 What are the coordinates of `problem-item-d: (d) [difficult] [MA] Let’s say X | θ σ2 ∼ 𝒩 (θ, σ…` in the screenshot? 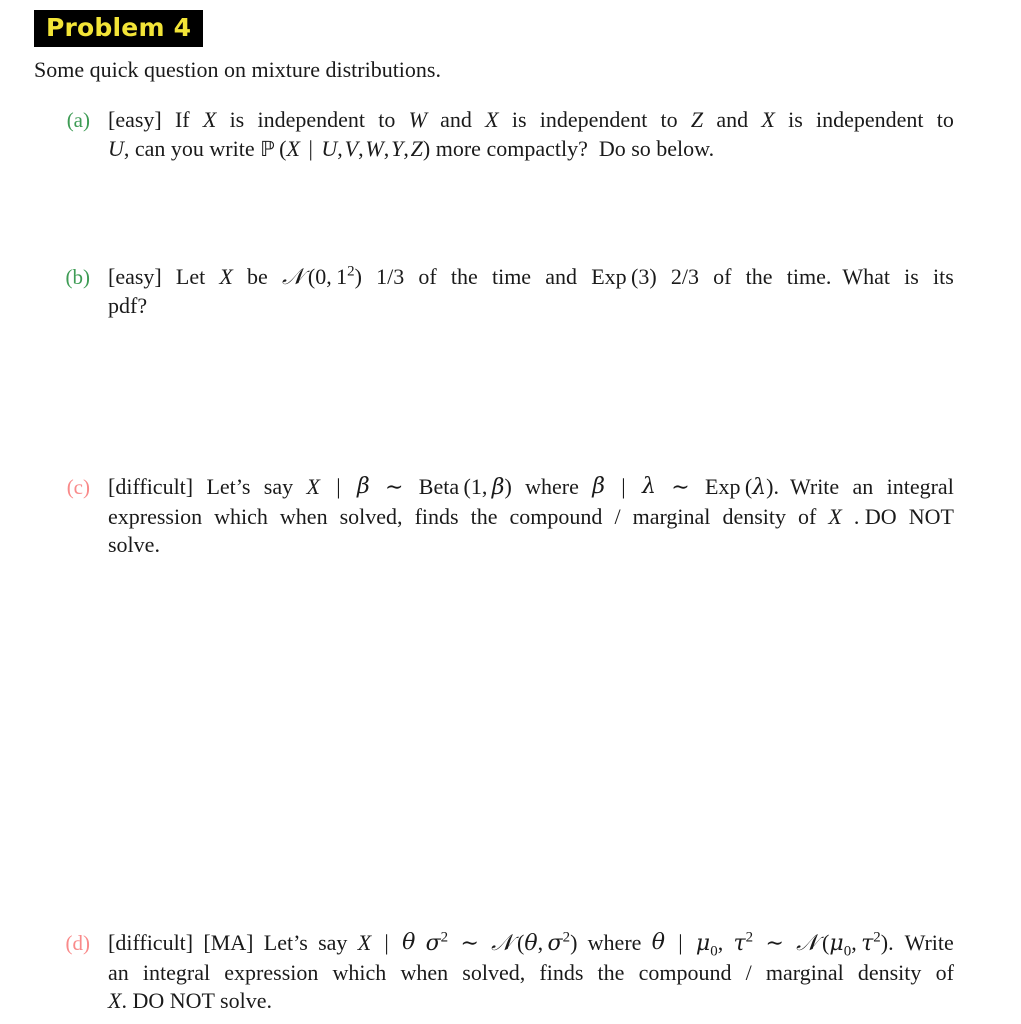 It's located at (494, 972).